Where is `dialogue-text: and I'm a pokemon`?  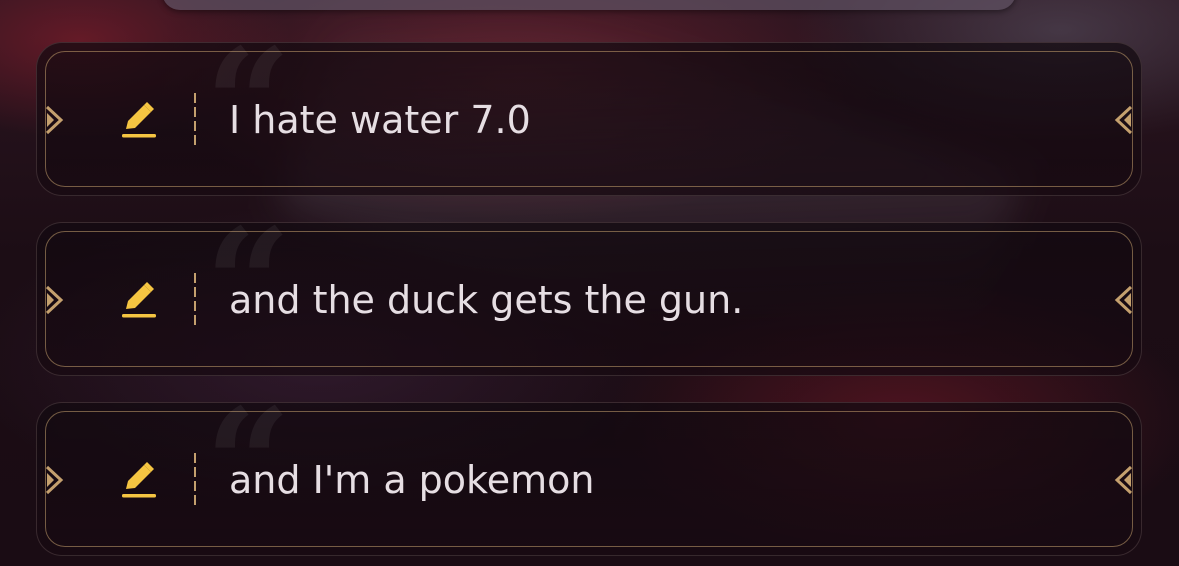
dialogue-text: and I'm a pokemon is located at coordinates (411, 480).